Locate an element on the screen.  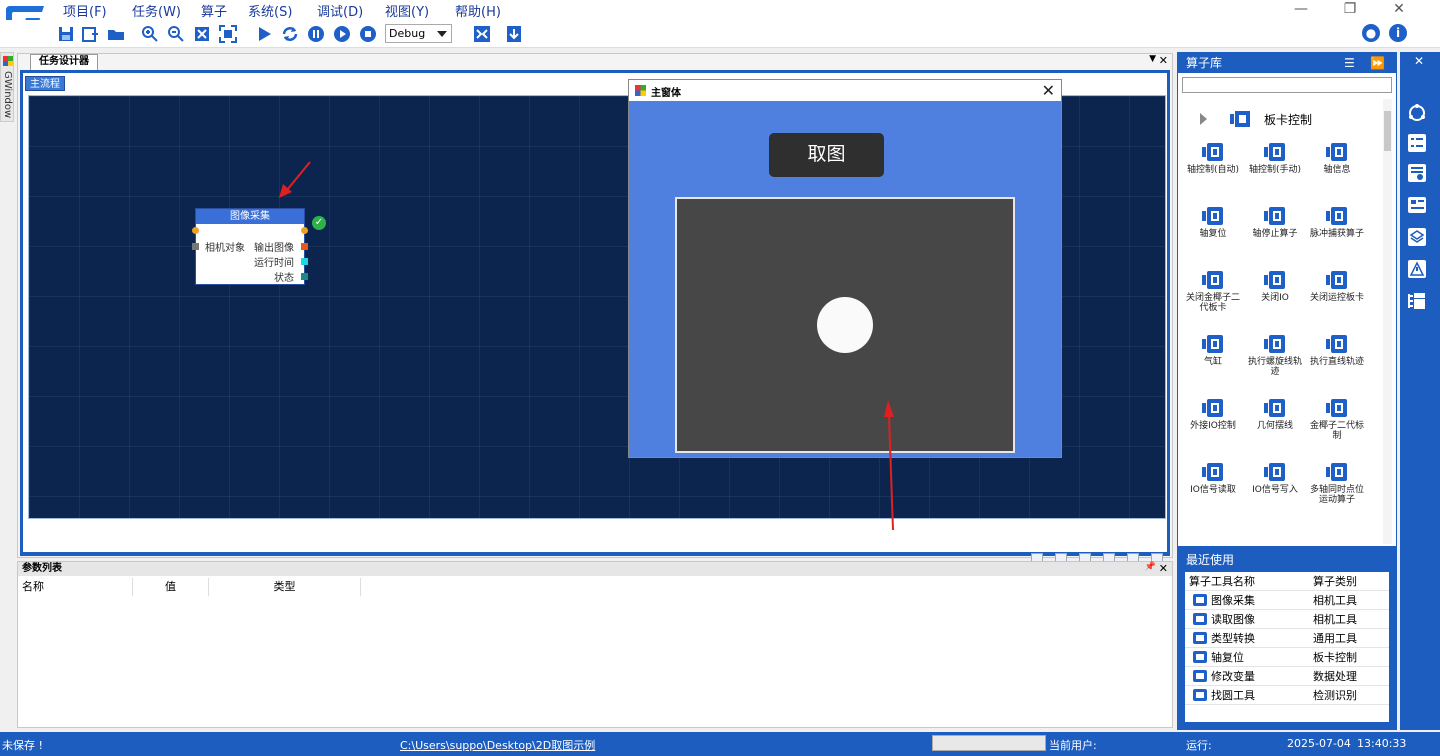
scrollbar-thumb is located at coordinates (1387, 131).